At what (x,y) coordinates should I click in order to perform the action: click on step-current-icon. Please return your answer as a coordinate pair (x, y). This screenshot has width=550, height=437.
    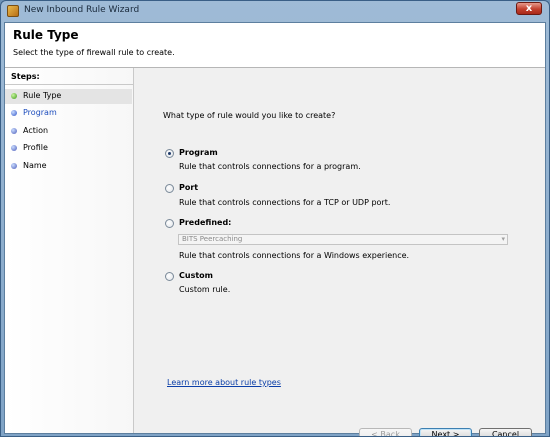
    Looking at the image, I should click on (14, 113).